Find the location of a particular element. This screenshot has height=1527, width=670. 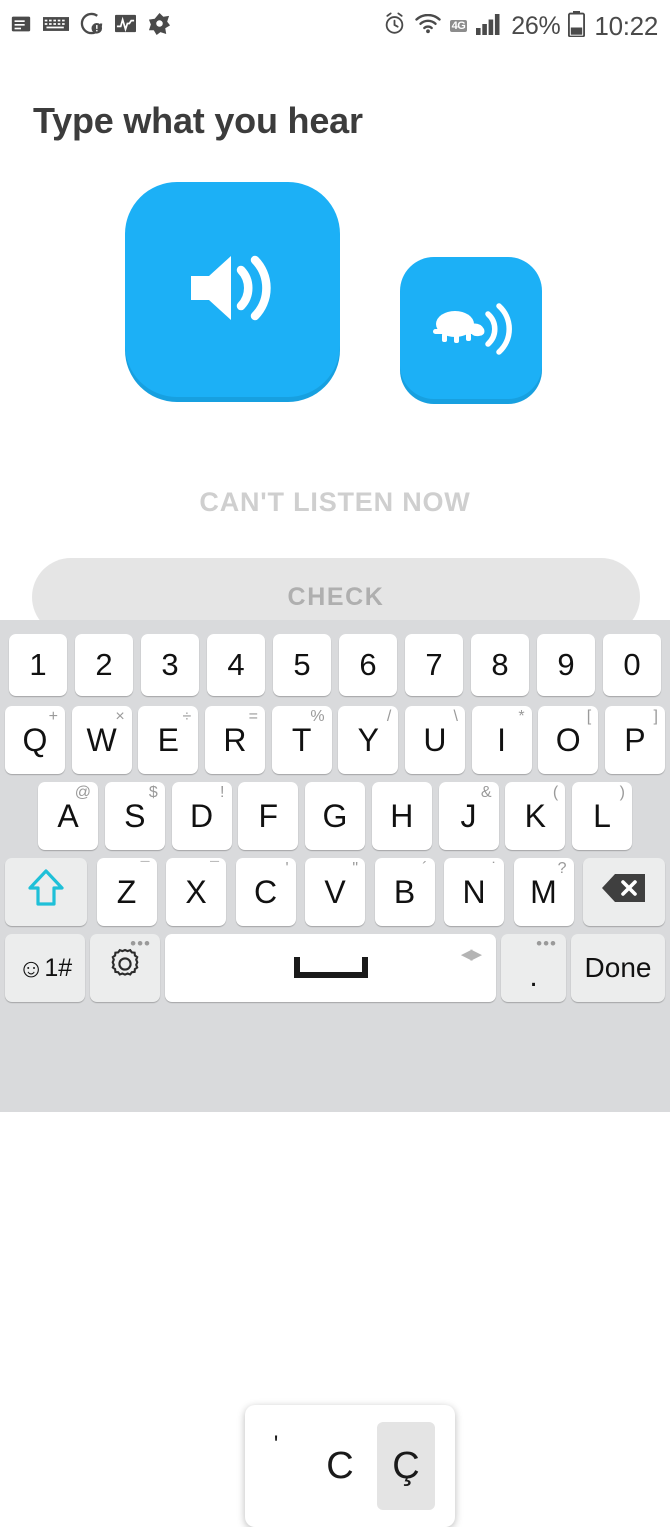

done-key: Done is located at coordinates (618, 968).